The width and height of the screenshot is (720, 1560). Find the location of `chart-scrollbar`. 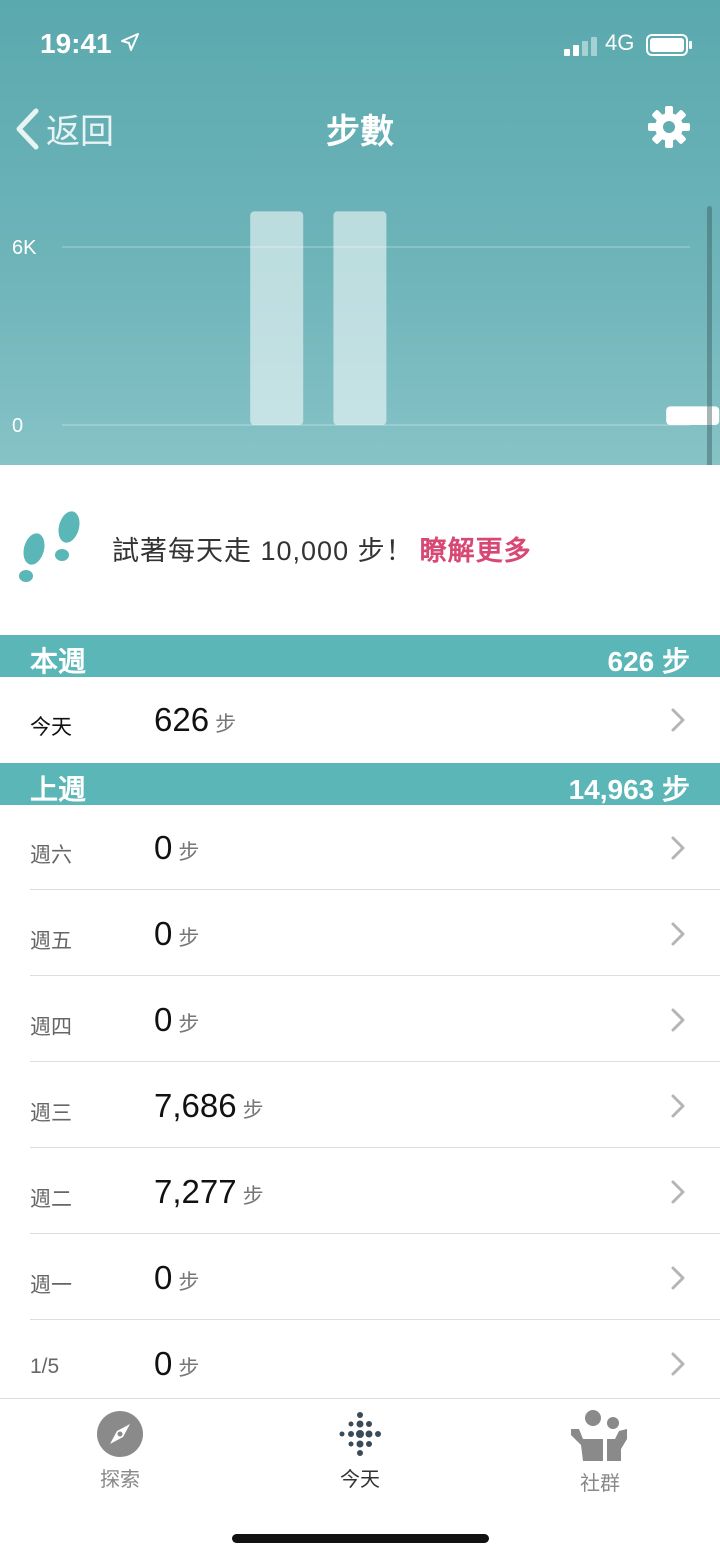

chart-scrollbar is located at coordinates (709, 341).